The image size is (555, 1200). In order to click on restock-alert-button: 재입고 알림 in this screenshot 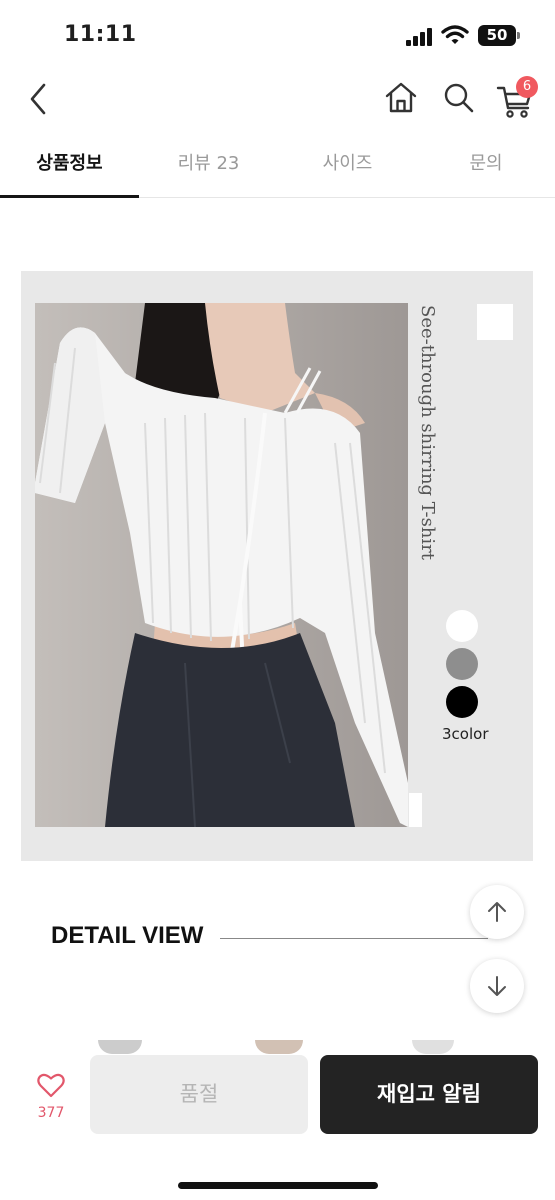, I will do `click(429, 1094)`.